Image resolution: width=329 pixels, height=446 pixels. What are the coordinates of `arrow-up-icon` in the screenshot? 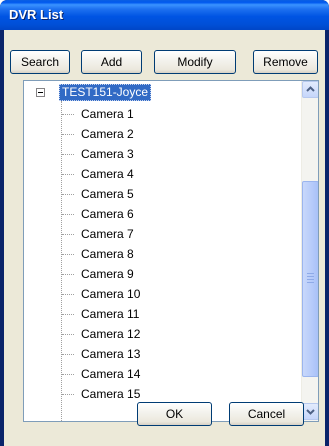 It's located at (310, 89).